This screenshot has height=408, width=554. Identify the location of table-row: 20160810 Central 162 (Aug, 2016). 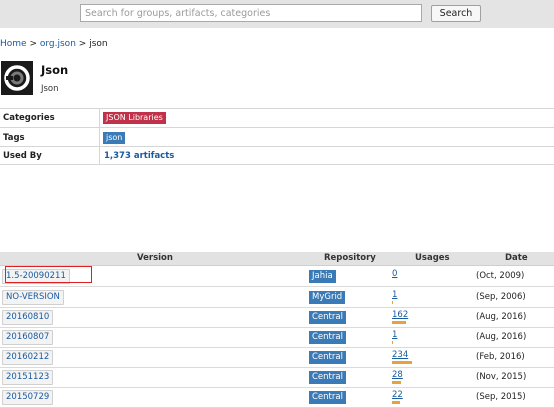
(277, 317).